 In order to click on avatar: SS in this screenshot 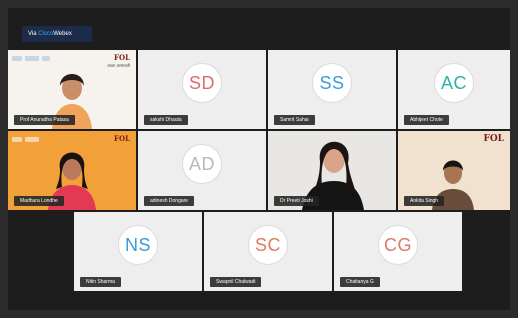, I will do `click(332, 83)`.